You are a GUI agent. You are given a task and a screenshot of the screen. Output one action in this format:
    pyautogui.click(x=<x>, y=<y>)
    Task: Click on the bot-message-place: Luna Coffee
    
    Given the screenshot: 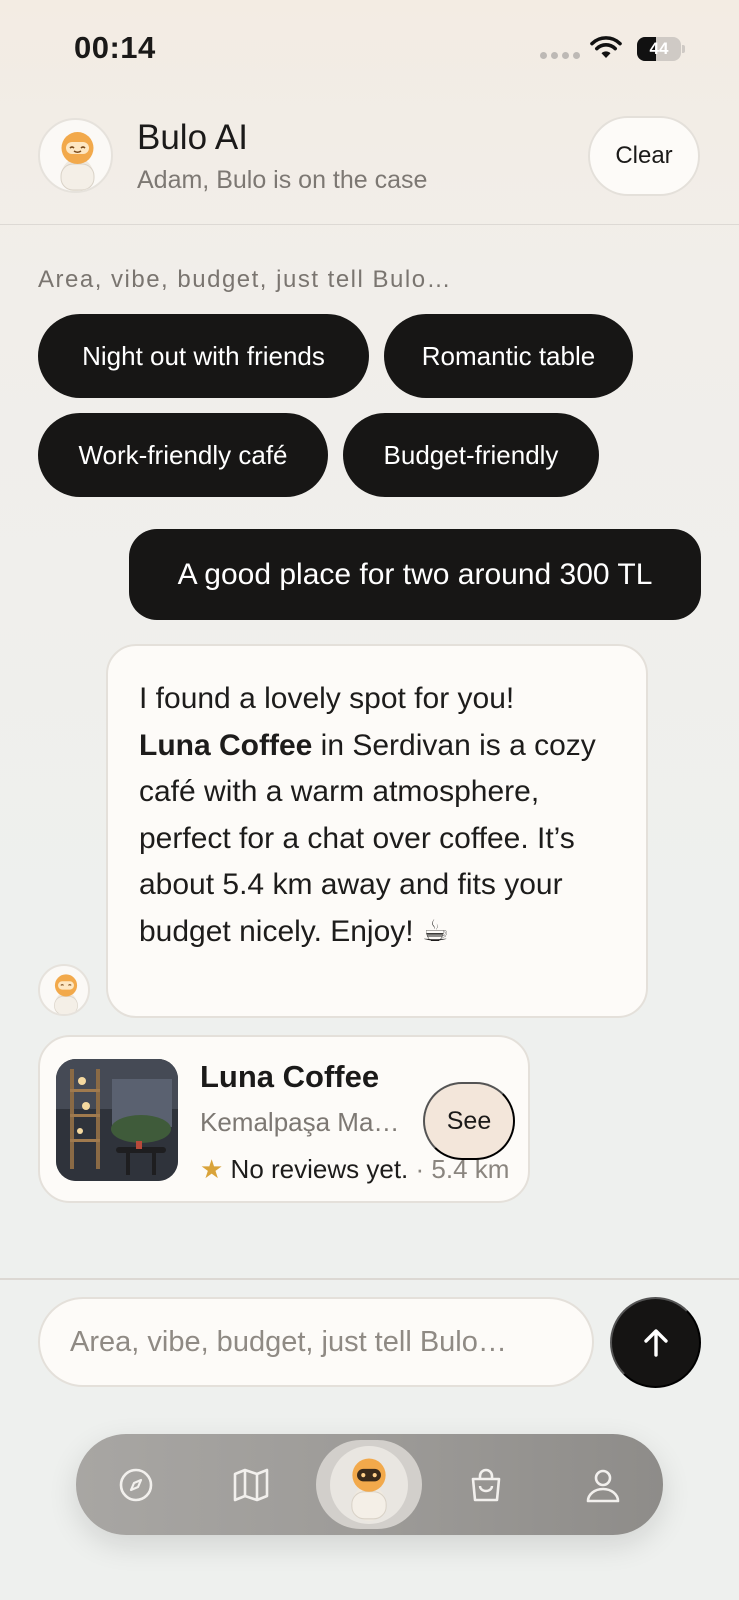 What is the action you would take?
    pyautogui.click(x=226, y=745)
    